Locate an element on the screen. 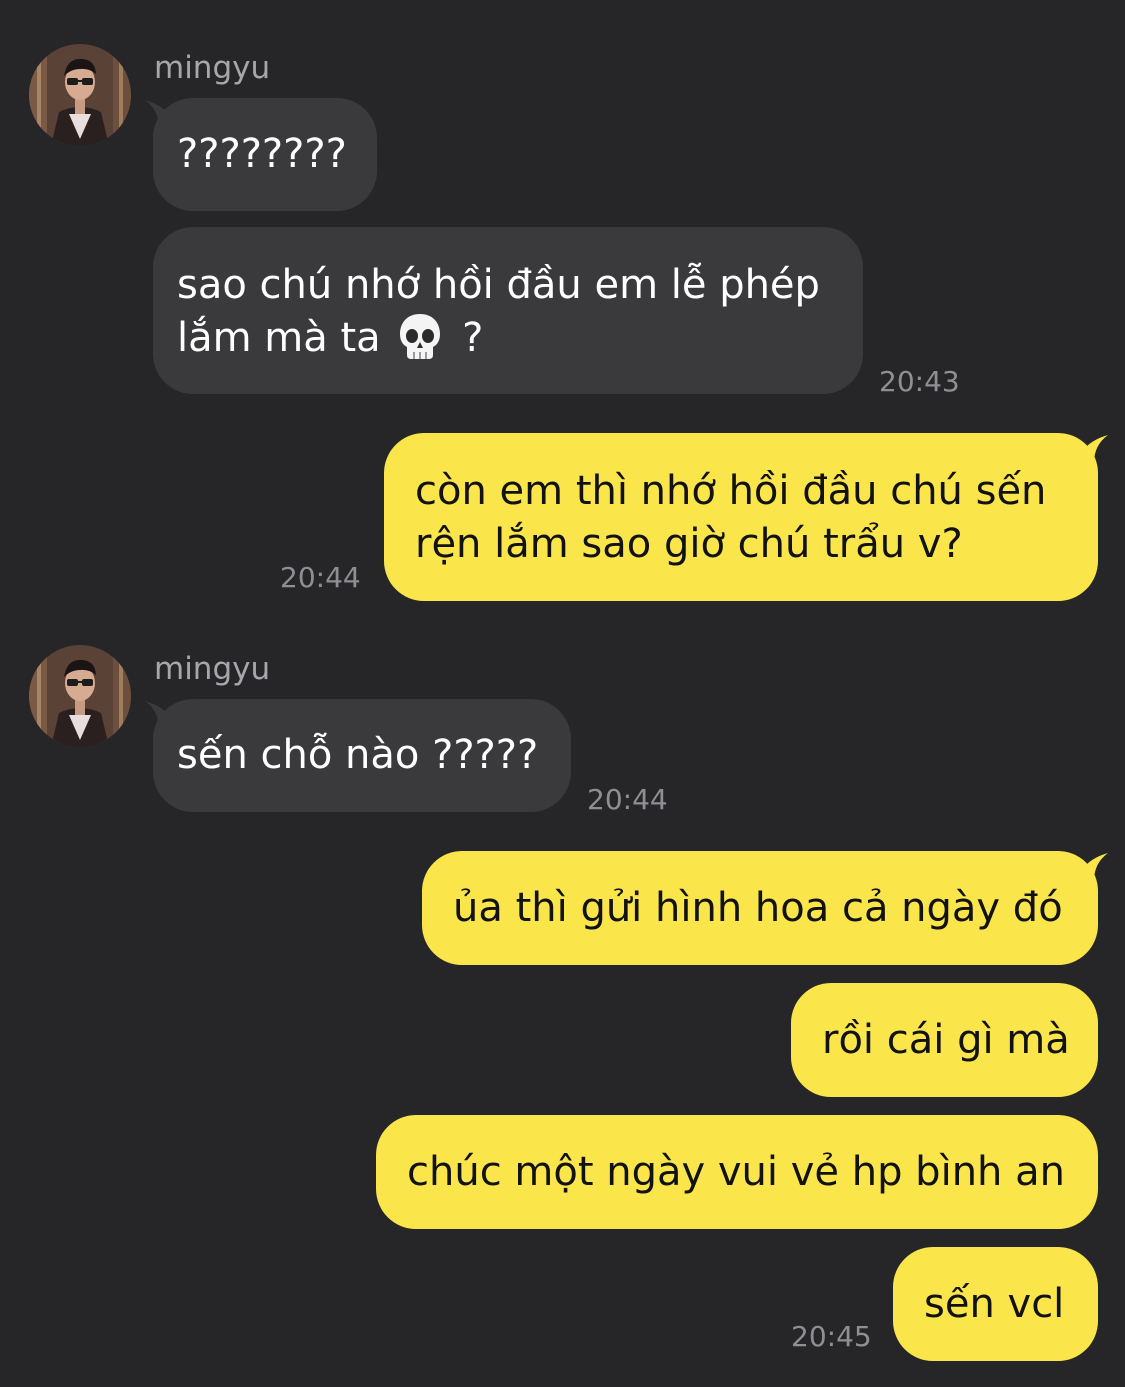  skull-icon is located at coordinates (420, 336).